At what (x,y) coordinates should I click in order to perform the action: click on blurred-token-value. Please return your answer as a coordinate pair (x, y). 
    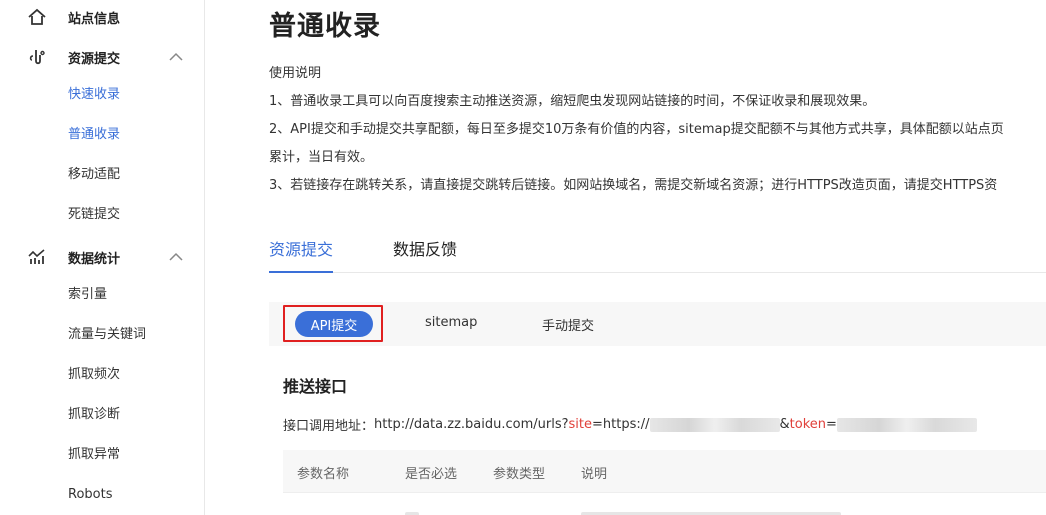
    Looking at the image, I should click on (906, 424).